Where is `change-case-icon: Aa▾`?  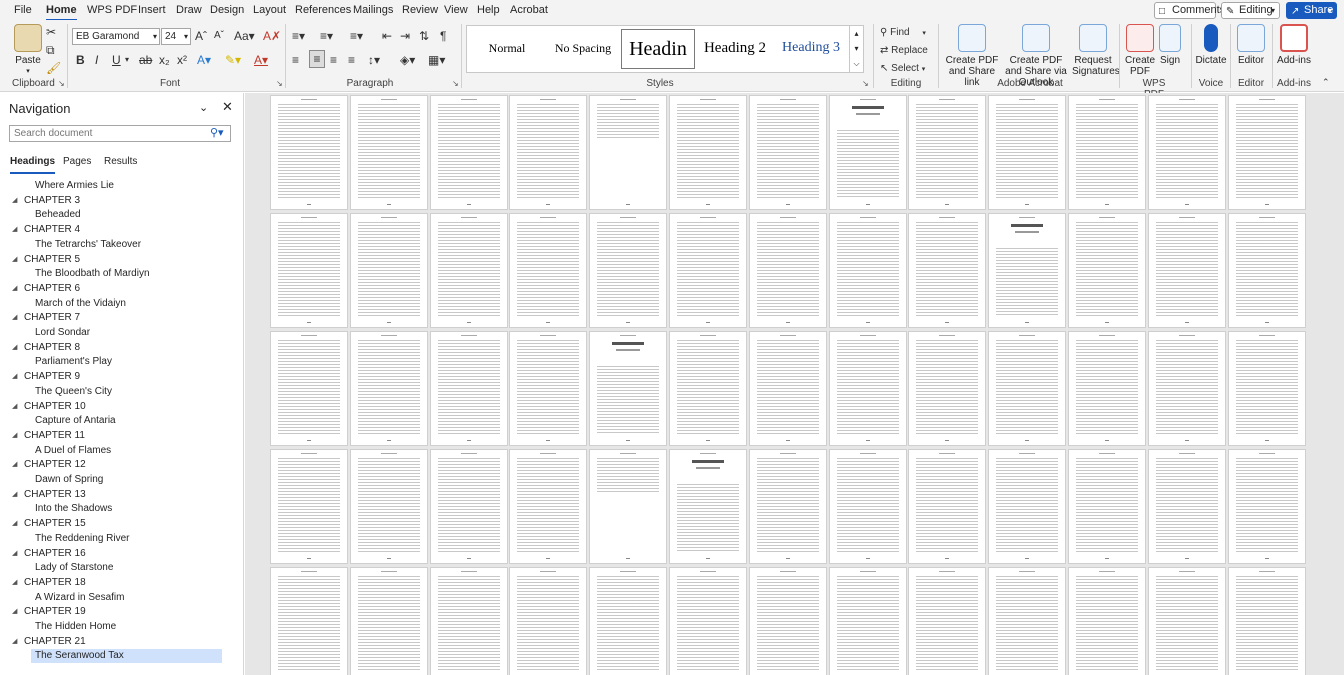
change-case-icon: Aa▾ is located at coordinates (244, 36).